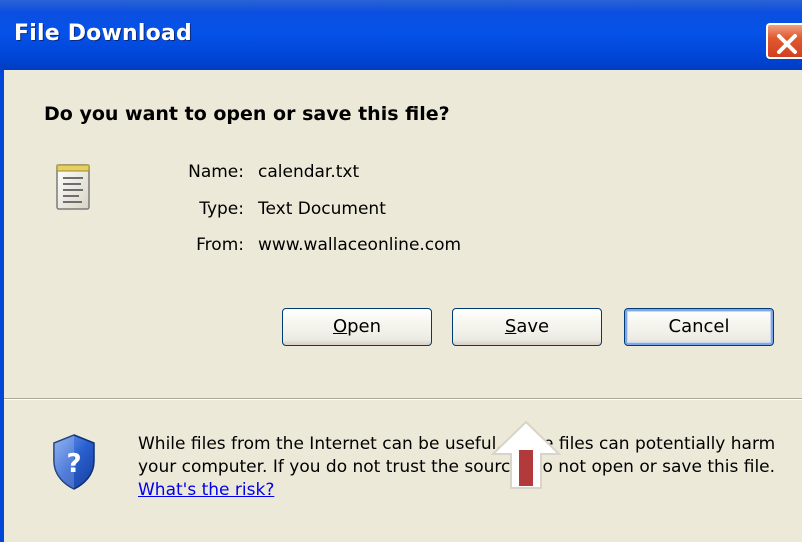 This screenshot has width=802, height=542. What do you see at coordinates (247, 114) in the screenshot?
I see `dialog-question: Do you want to open or save this file?` at bounding box center [247, 114].